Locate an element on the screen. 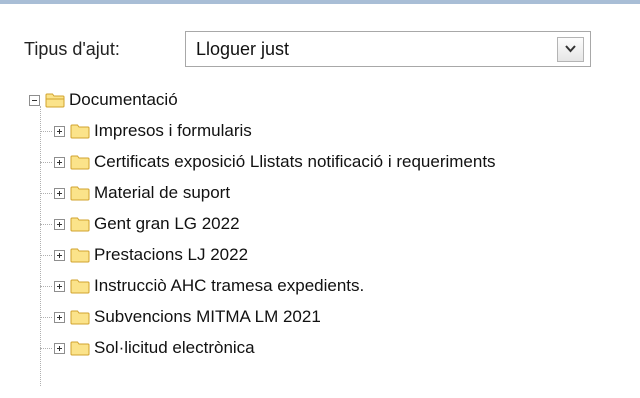  tree-node-label: Subvencions MITMA LM 2021 is located at coordinates (207, 316).